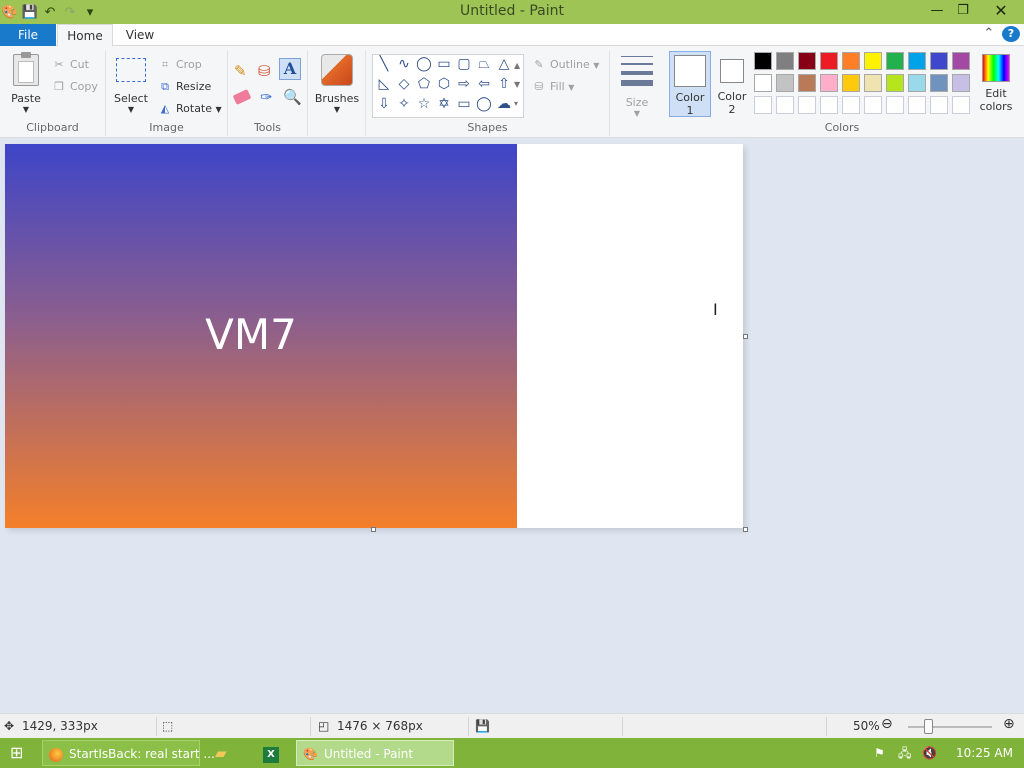 This screenshot has height=768, width=1024. I want to click on five-point-star-icon: ☆, so click(424, 104).